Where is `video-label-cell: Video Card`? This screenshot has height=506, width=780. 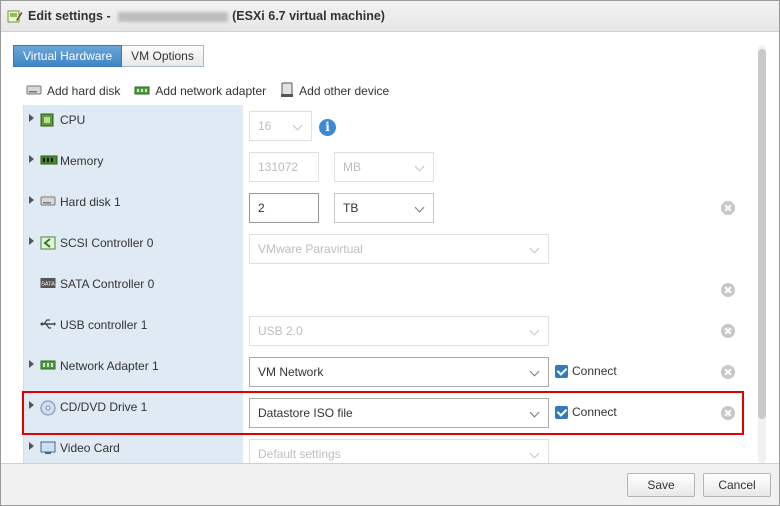
video-label-cell: Video Card is located at coordinates (133, 448).